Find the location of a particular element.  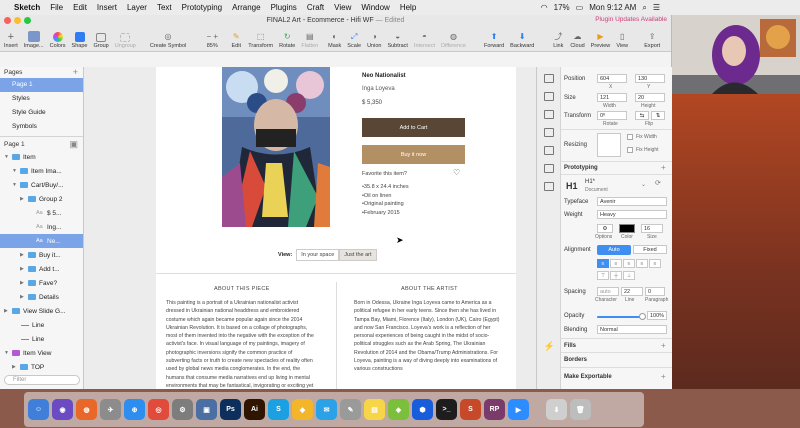

collapse-layers-icon: ▣ is located at coordinates (73, 144).